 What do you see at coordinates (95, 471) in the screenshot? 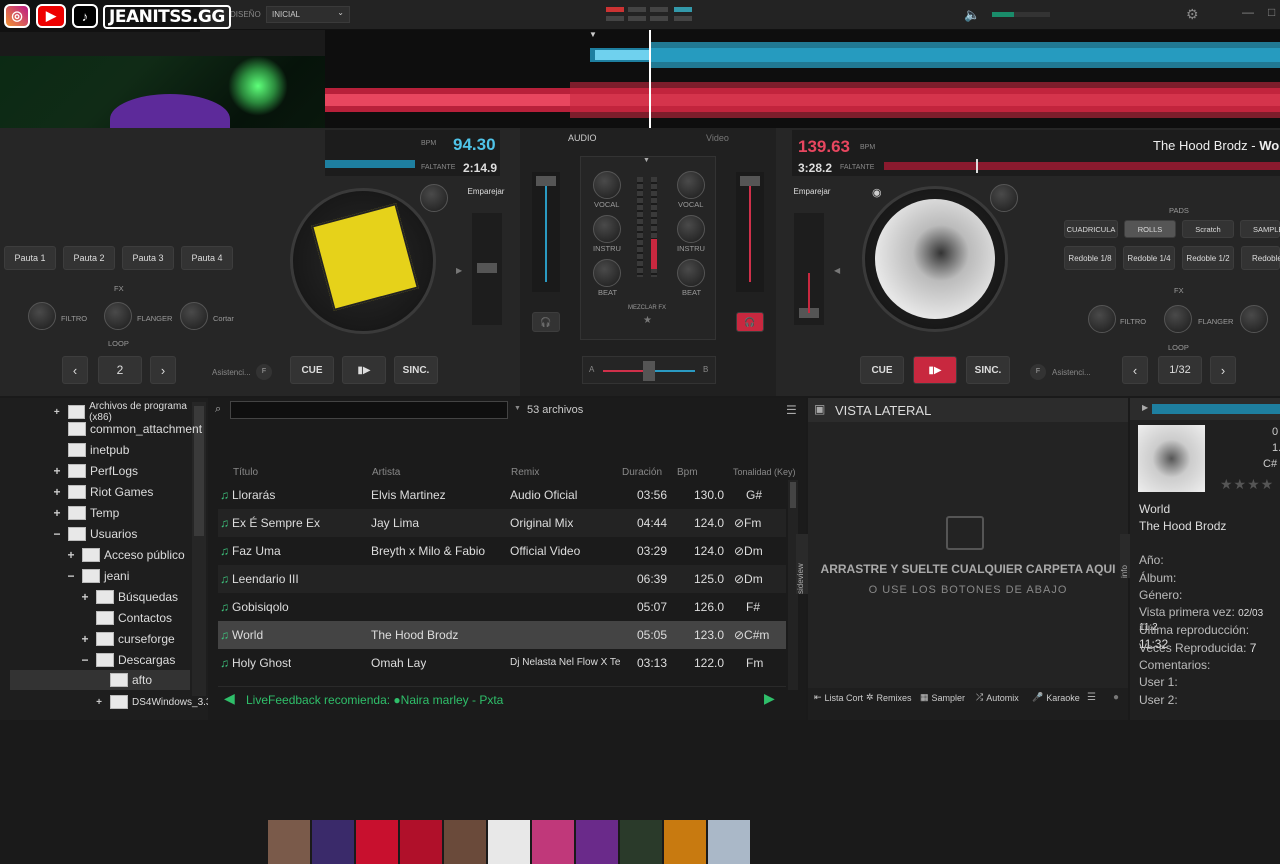
I see `tree-item: + PerfLogs` at bounding box center [95, 471].